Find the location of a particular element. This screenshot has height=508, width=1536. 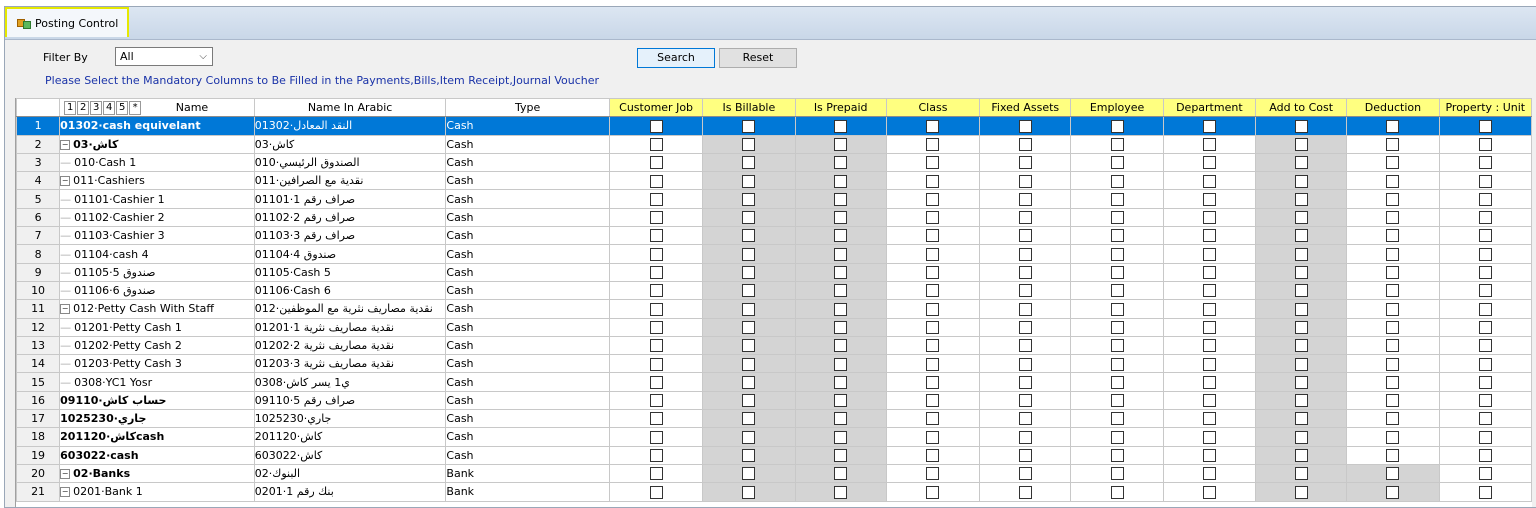

cell-name-arabic: نقدية مصاريف نثرية 3·01203 is located at coordinates (350, 364).